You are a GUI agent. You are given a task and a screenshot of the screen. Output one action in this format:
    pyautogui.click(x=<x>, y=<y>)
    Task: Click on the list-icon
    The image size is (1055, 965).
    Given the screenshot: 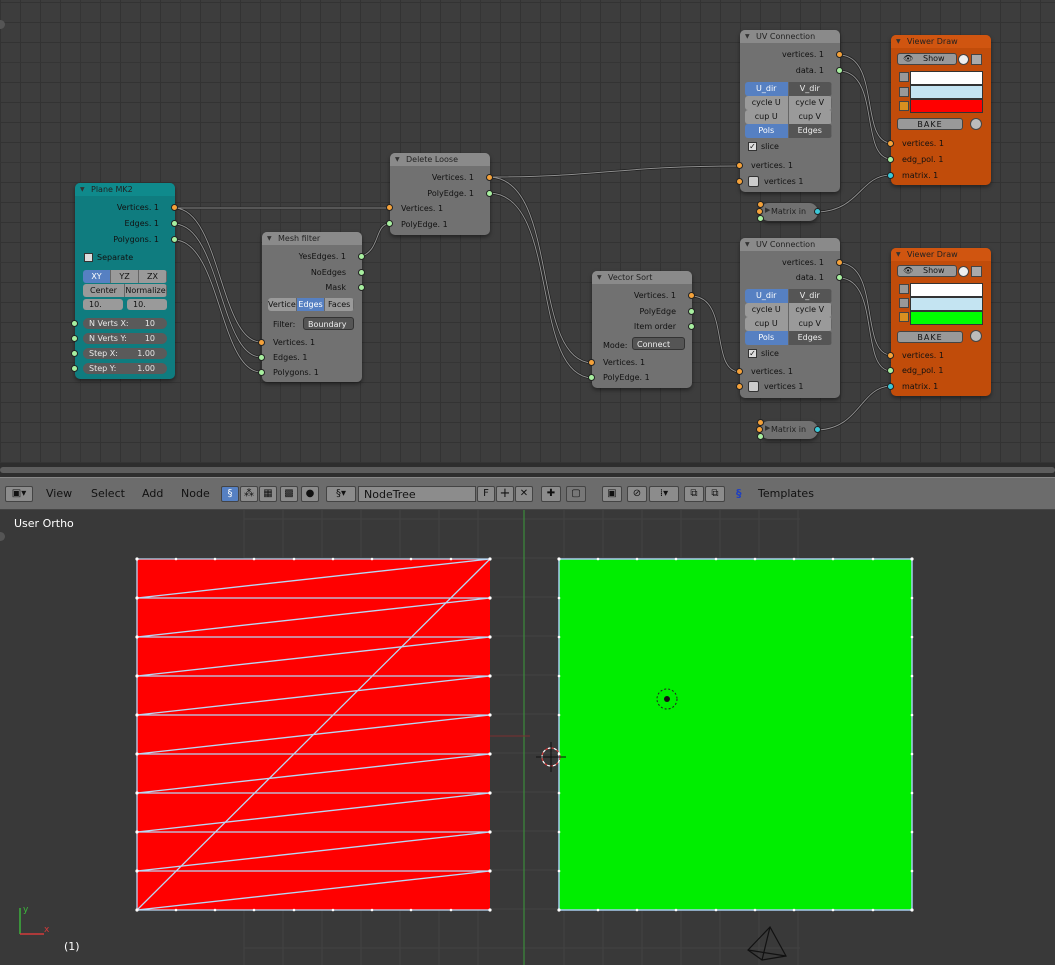 What is the action you would take?
    pyautogui.click(x=753, y=181)
    